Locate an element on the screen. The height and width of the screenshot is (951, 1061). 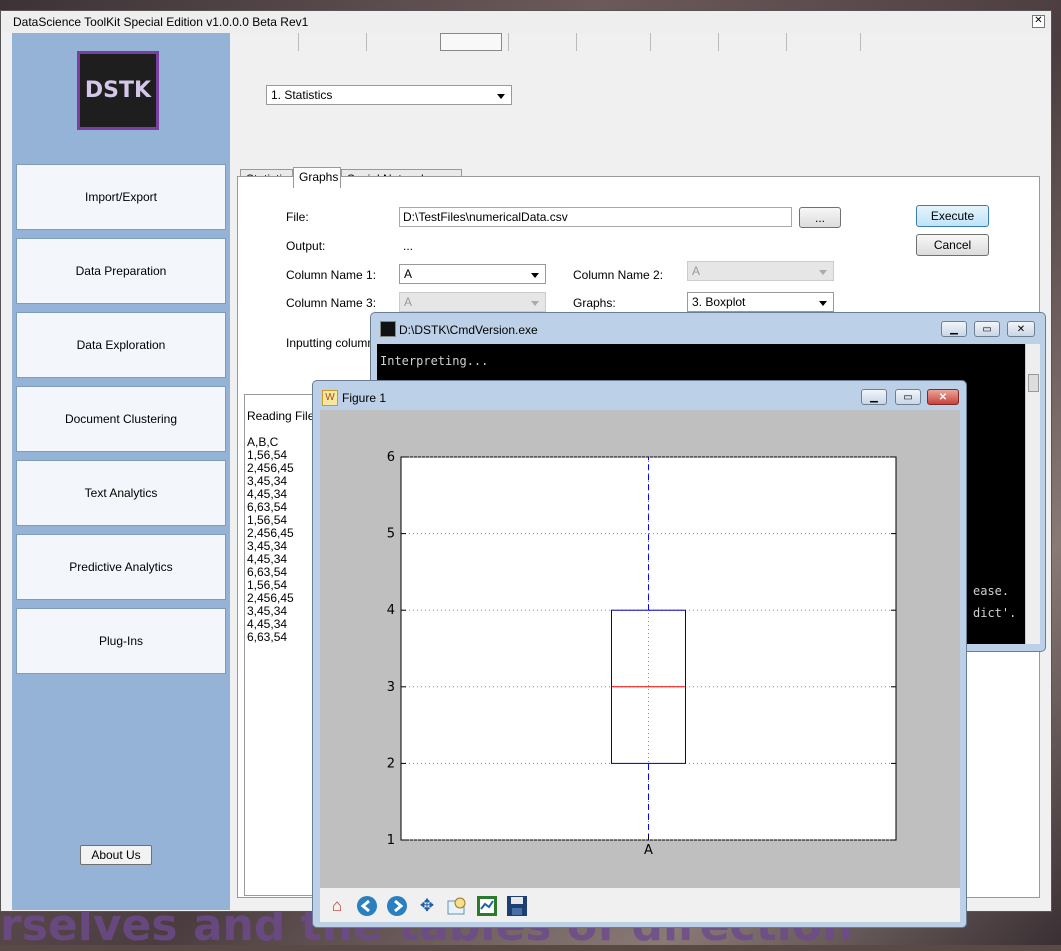
nav-data-exploration-button: Data Exploration is located at coordinates (121, 345).